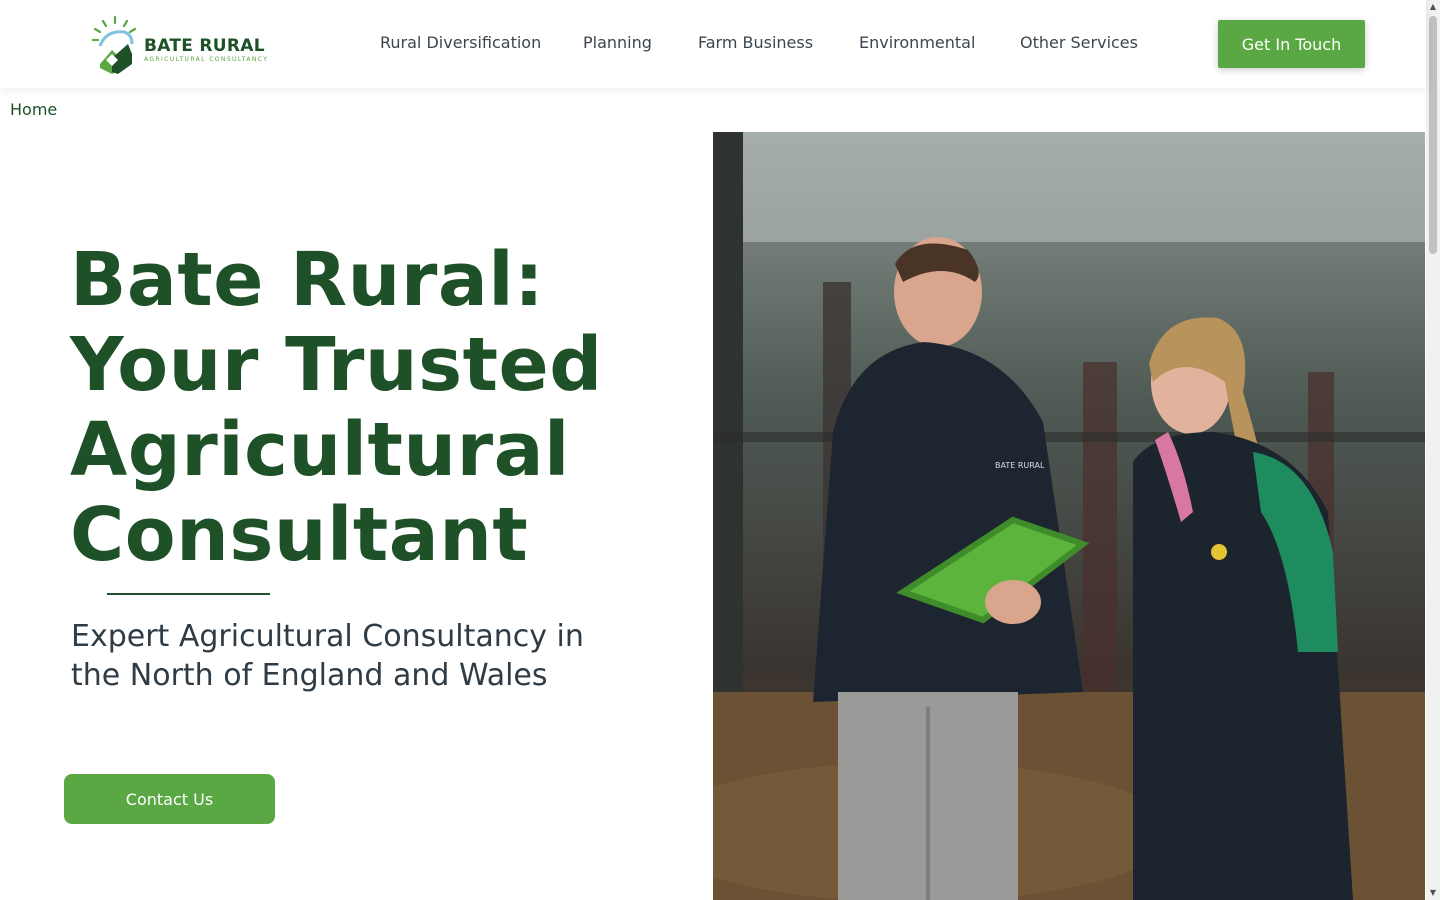 The width and height of the screenshot is (1440, 900). Describe the element at coordinates (917, 42) in the screenshot. I see `nav-item-environmental: Environmental` at that location.